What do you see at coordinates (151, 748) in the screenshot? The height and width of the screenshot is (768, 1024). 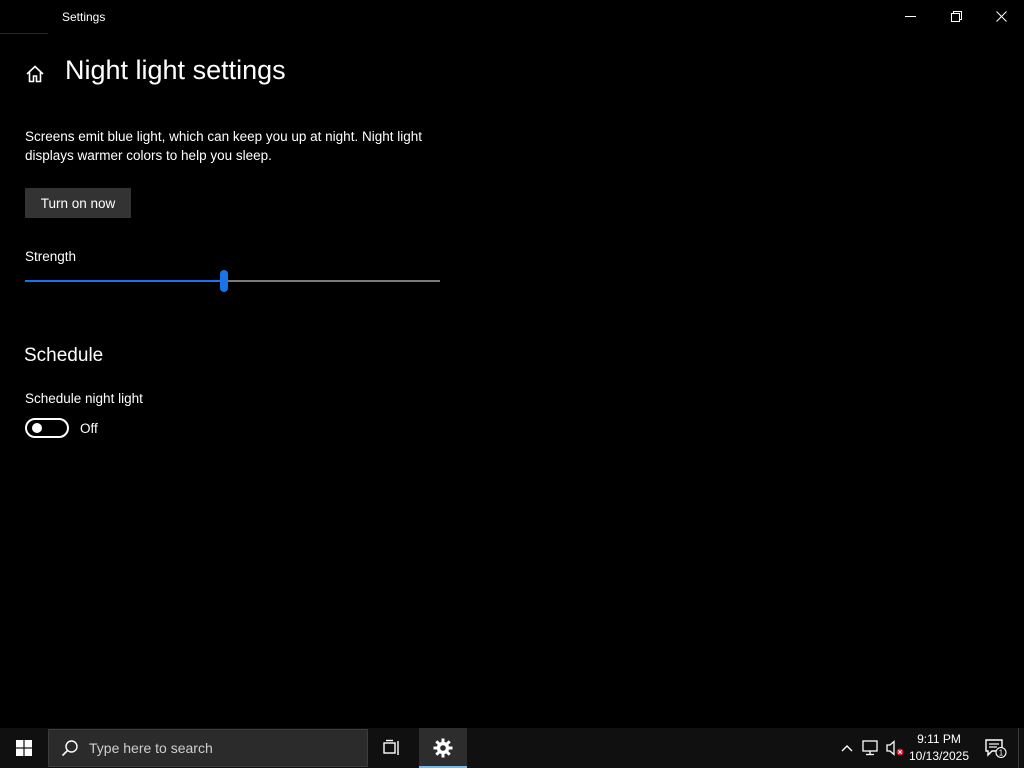 I see `search-placeholder: Type here to search` at bounding box center [151, 748].